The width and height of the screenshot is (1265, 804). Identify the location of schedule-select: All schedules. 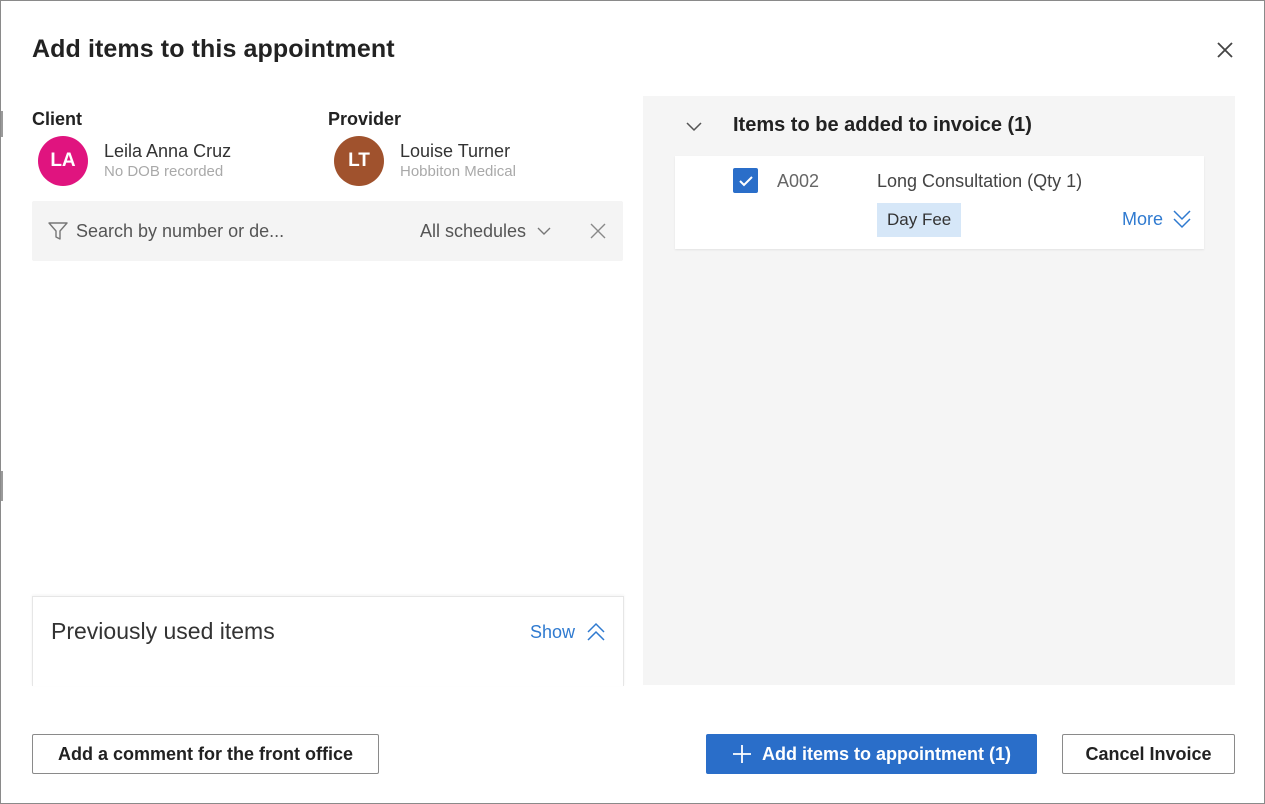
(486, 231).